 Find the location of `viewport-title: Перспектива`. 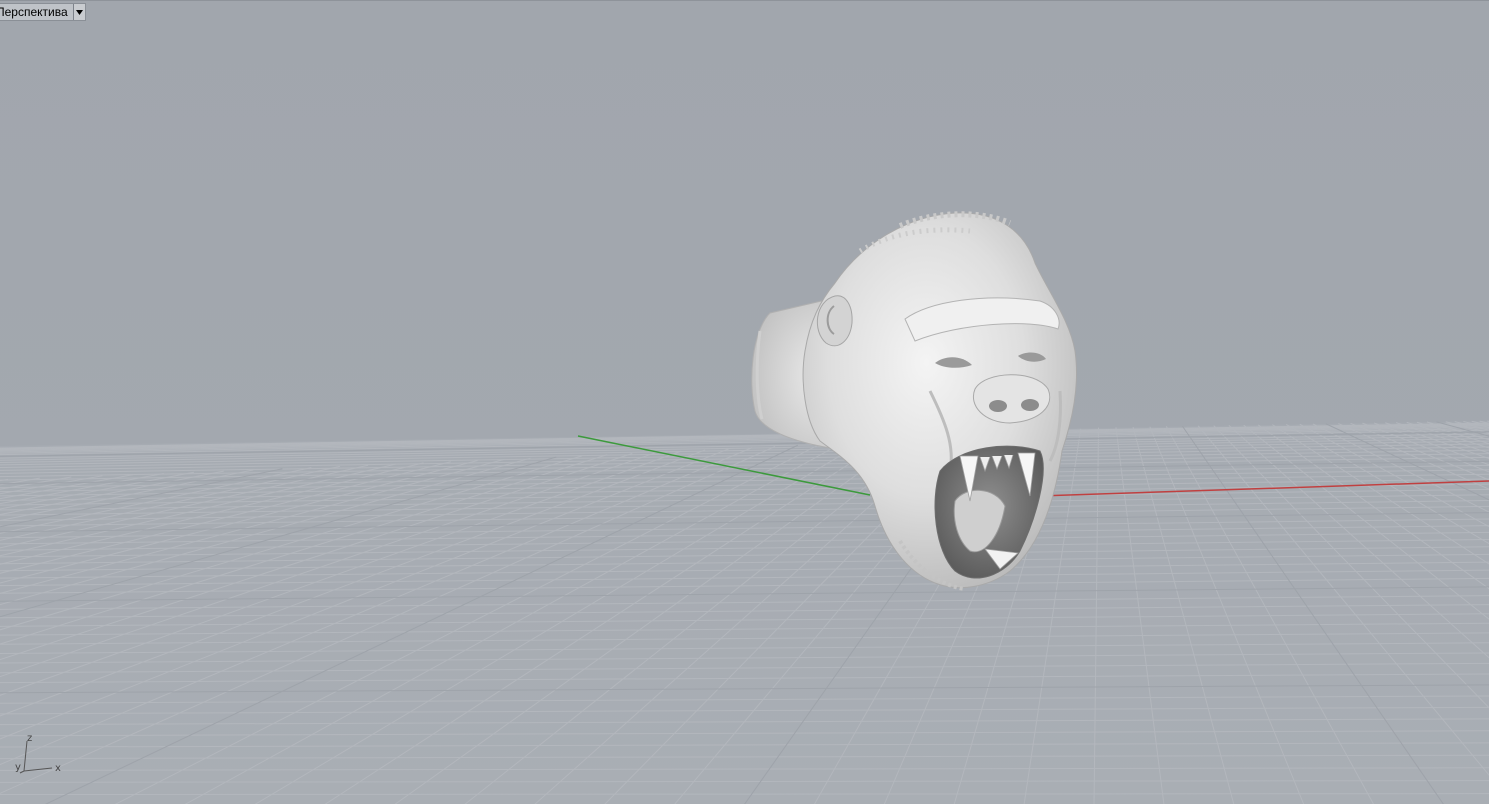

viewport-title: Перспектива is located at coordinates (36, 12).